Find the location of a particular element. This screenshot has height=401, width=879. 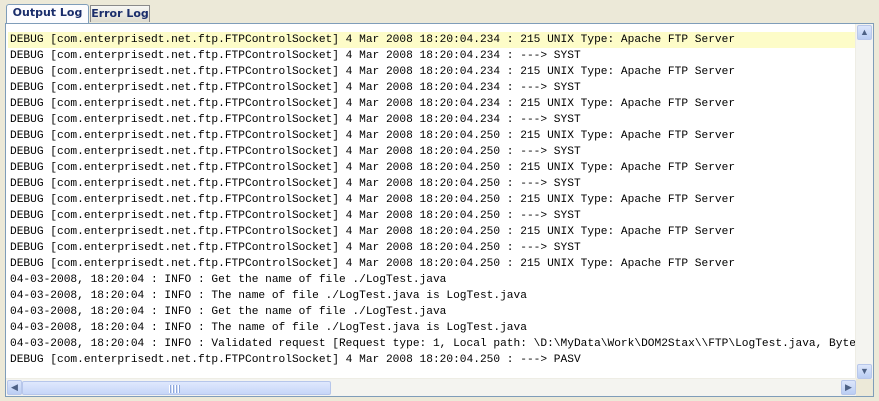

horizontal-scroll-thumb is located at coordinates (176, 388).